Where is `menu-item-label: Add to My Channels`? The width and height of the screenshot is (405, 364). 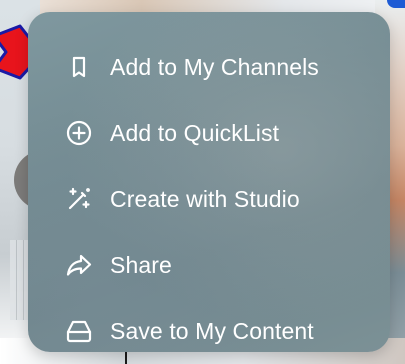 menu-item-label: Add to My Channels is located at coordinates (214, 66).